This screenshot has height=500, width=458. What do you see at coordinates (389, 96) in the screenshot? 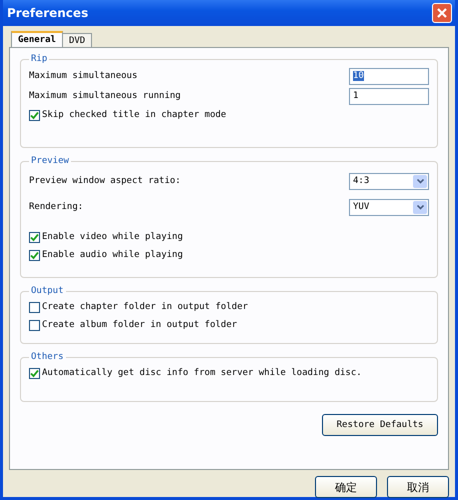
I see `input-field: 1` at bounding box center [389, 96].